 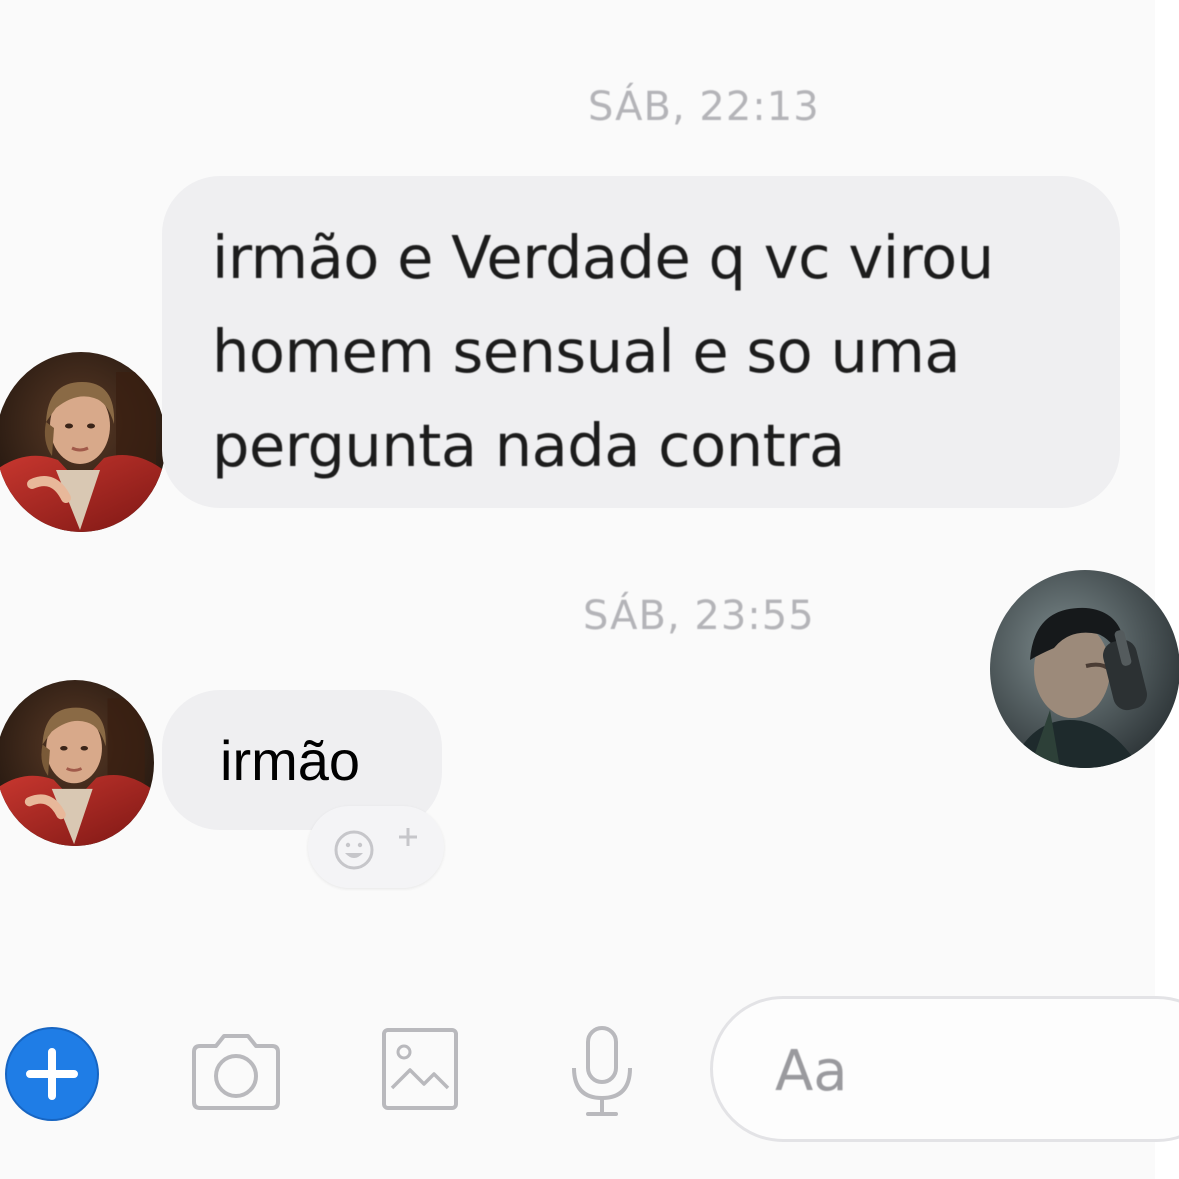 I want to click on timestamp: SÁB, 22:13, so click(x=704, y=107).